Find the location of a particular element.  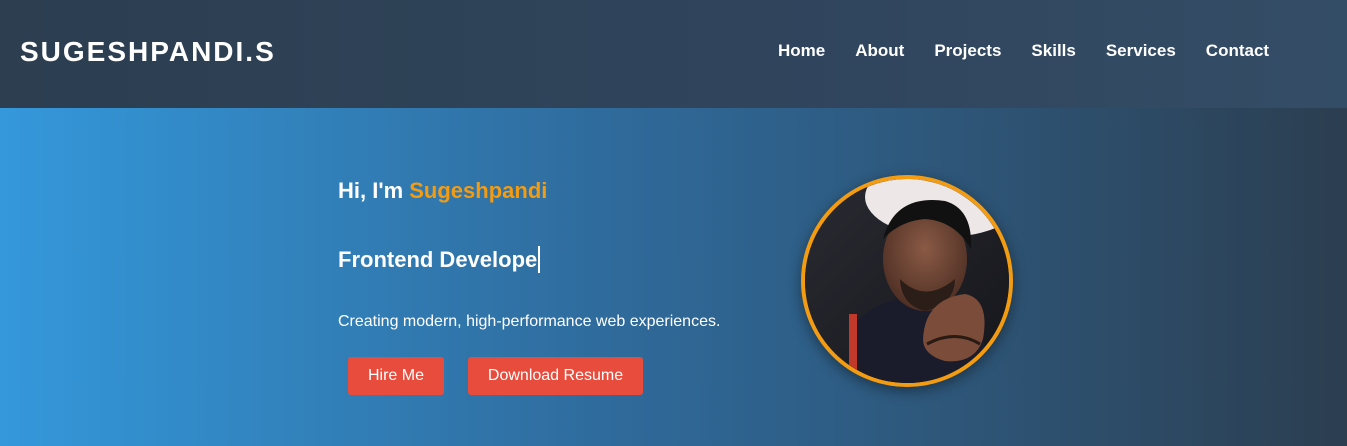

hero-greeting: Hi, I'm Sugeshpandi is located at coordinates (442, 191).